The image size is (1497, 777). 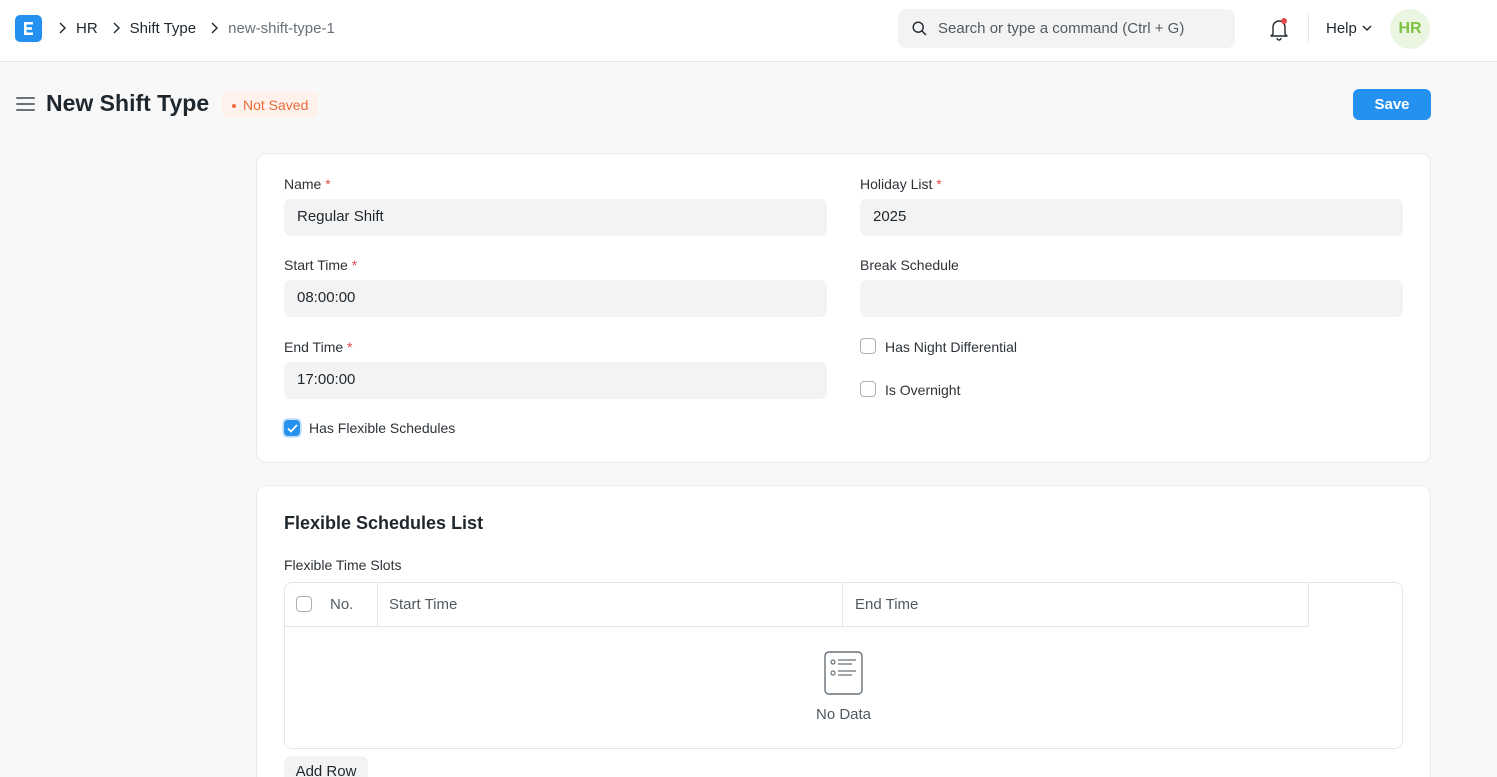 I want to click on end-time-label: End Time *, so click(x=318, y=347).